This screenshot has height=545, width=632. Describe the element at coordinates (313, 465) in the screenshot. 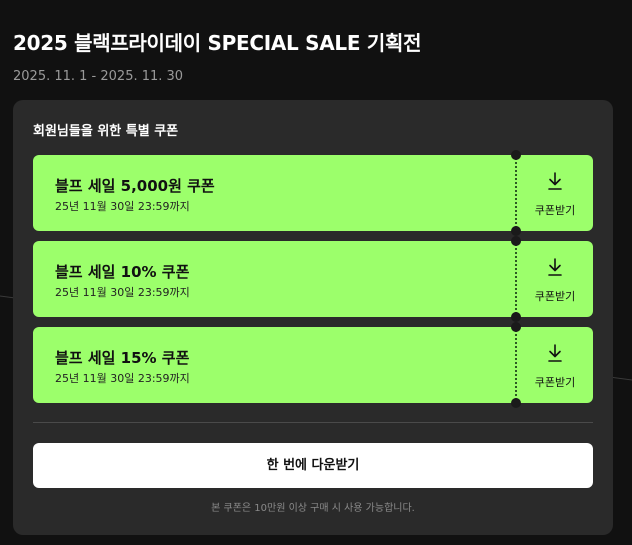

I see `download-all-button: 한 번에 다운받기` at that location.